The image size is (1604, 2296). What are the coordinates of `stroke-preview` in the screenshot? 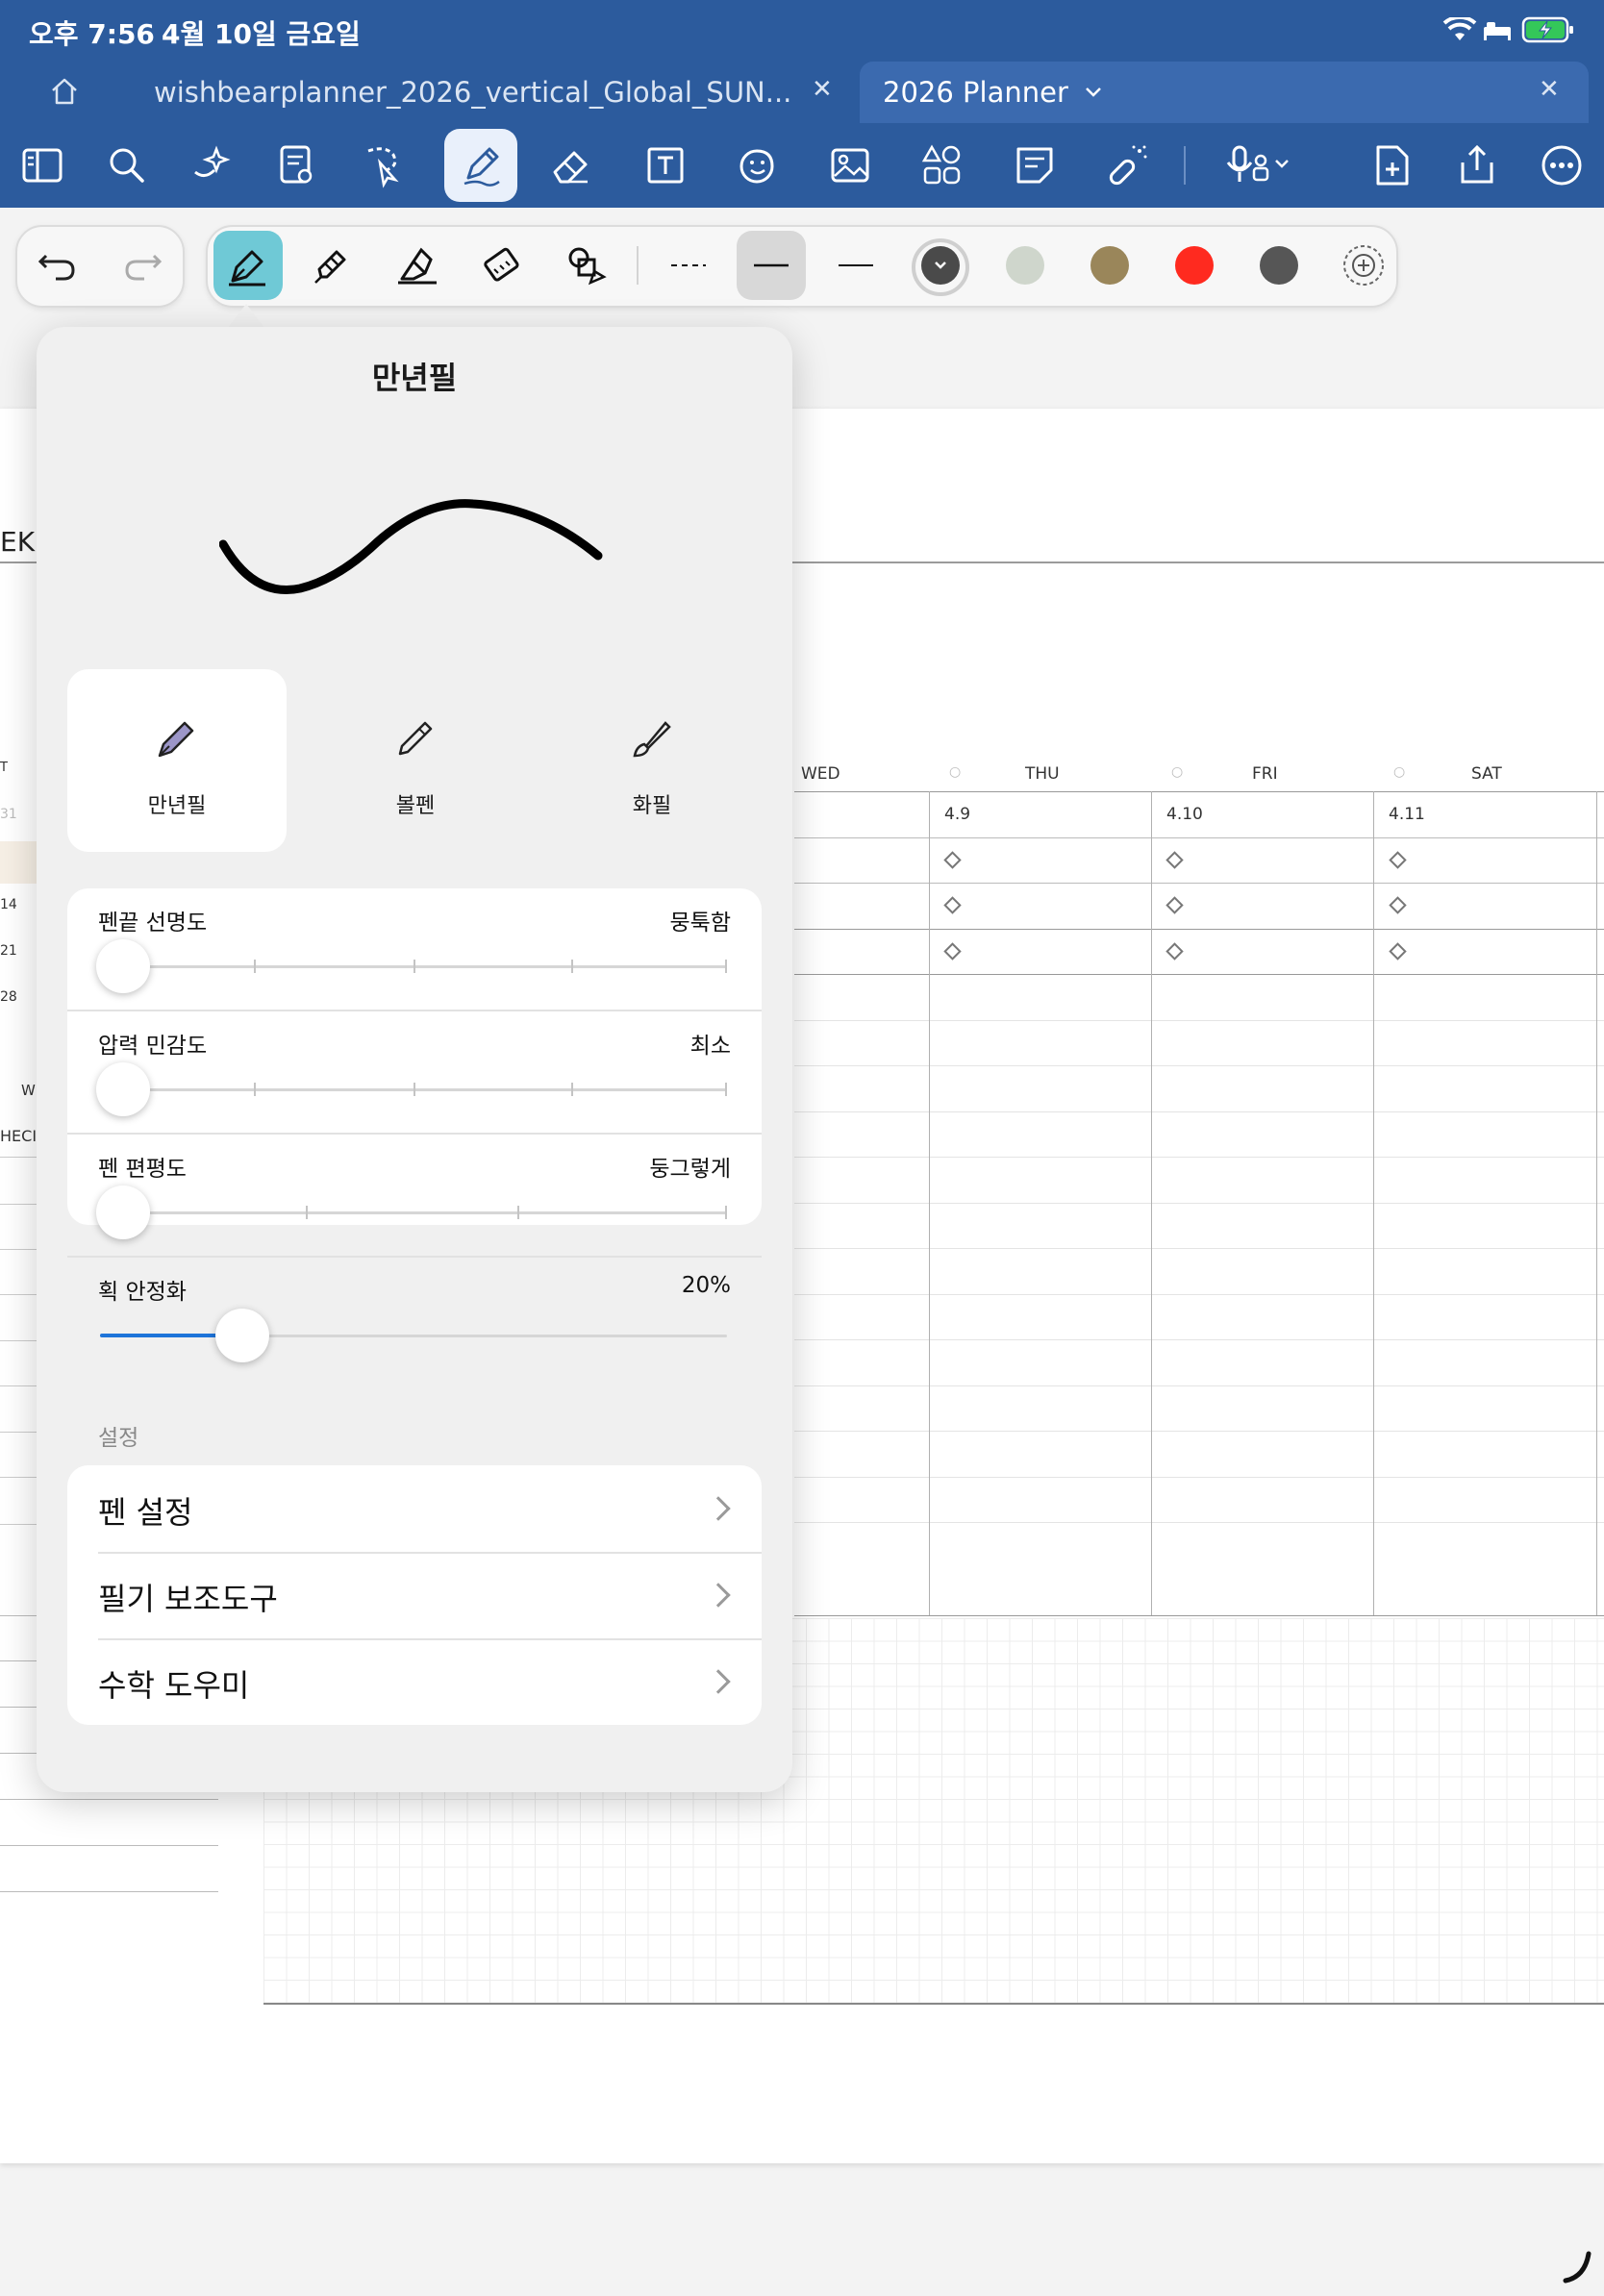 It's located at (411, 546).